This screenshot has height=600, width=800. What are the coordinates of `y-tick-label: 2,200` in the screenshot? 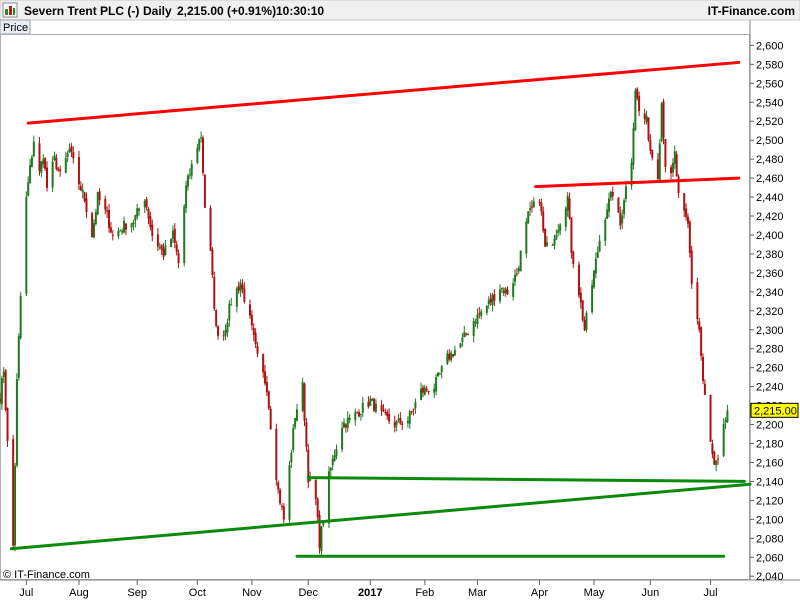 It's located at (770, 426).